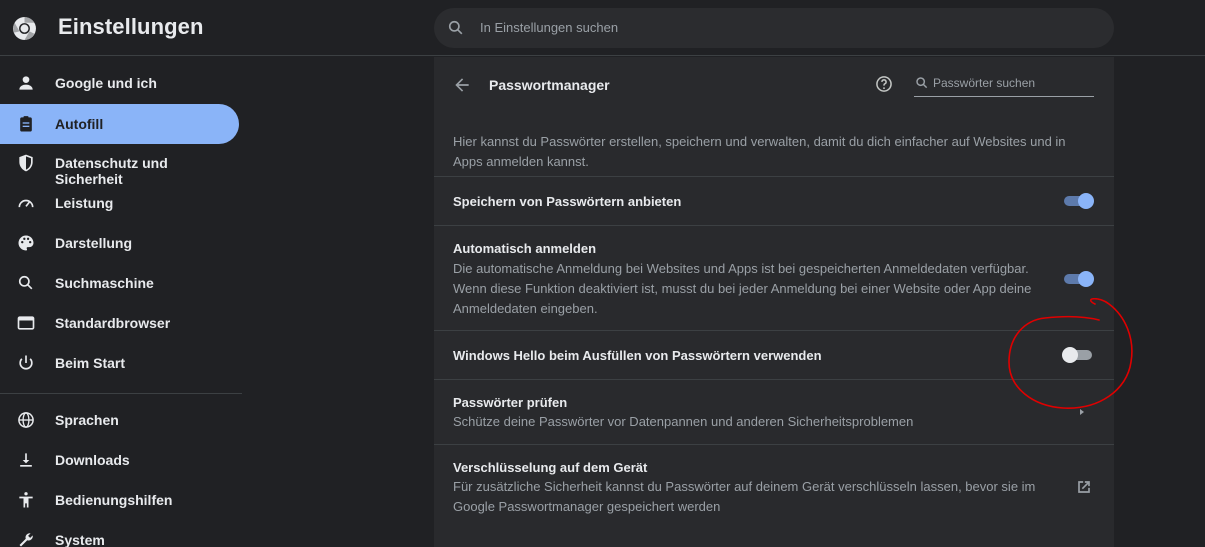 The image size is (1205, 547). I want to click on globe-icon, so click(26, 420).